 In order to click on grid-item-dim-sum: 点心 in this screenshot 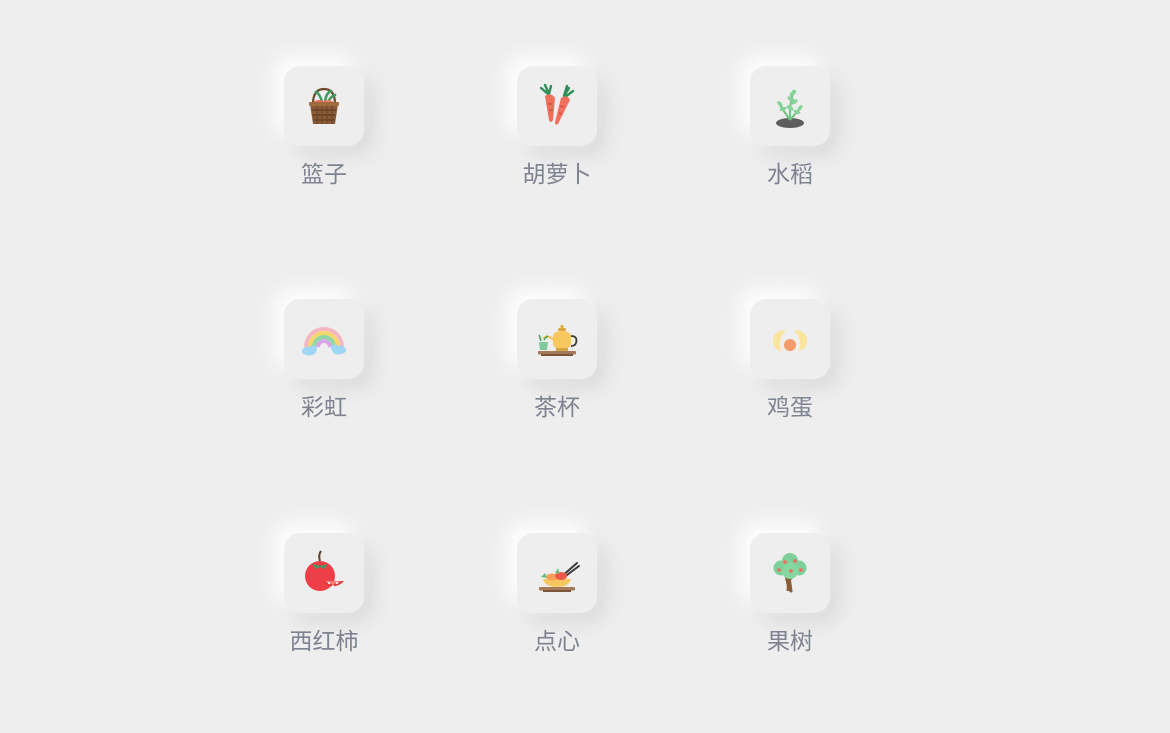, I will do `click(557, 598)`.